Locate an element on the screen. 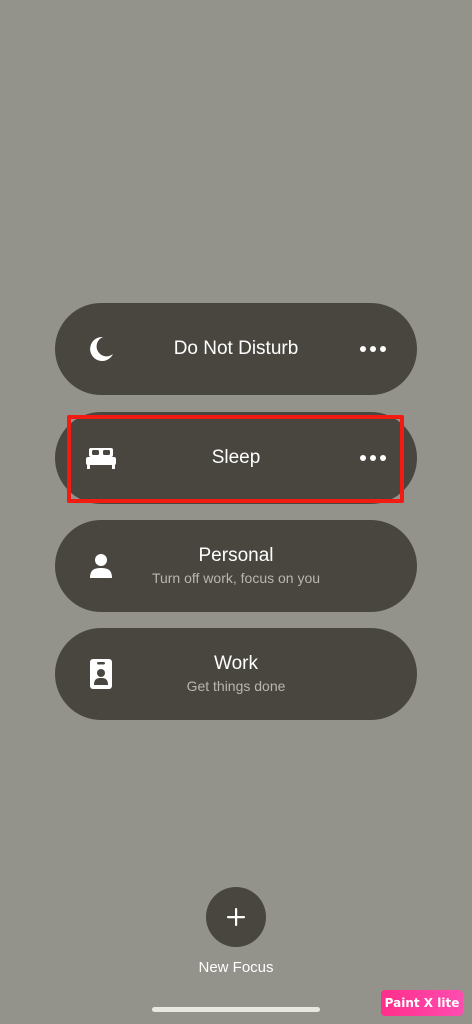  ellipsis-icon is located at coordinates (373, 349).